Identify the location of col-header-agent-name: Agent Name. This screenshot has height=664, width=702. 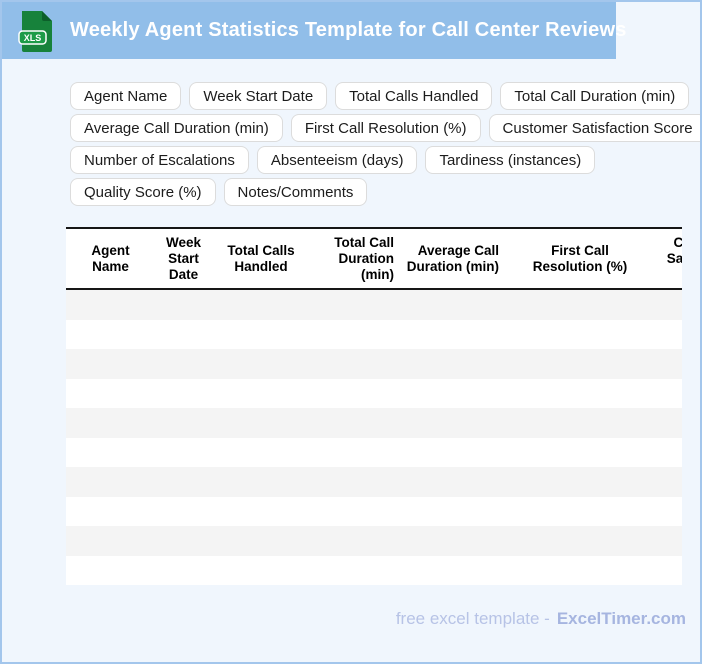
(110, 258).